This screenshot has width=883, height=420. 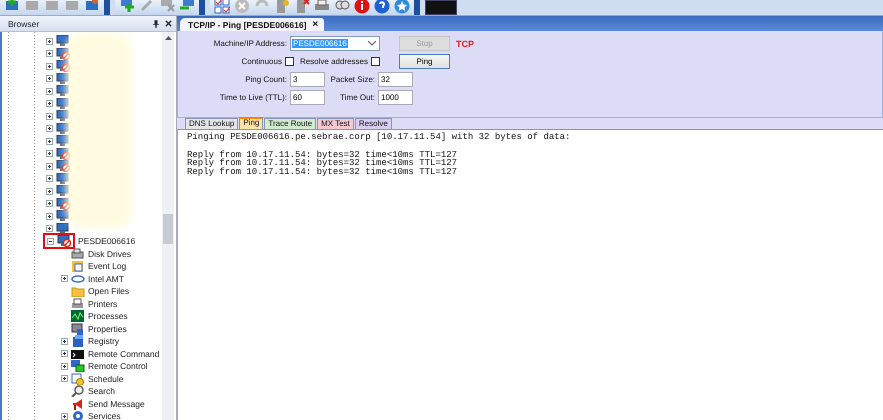 What do you see at coordinates (307, 97) in the screenshot?
I see `input-field: 60` at bounding box center [307, 97].